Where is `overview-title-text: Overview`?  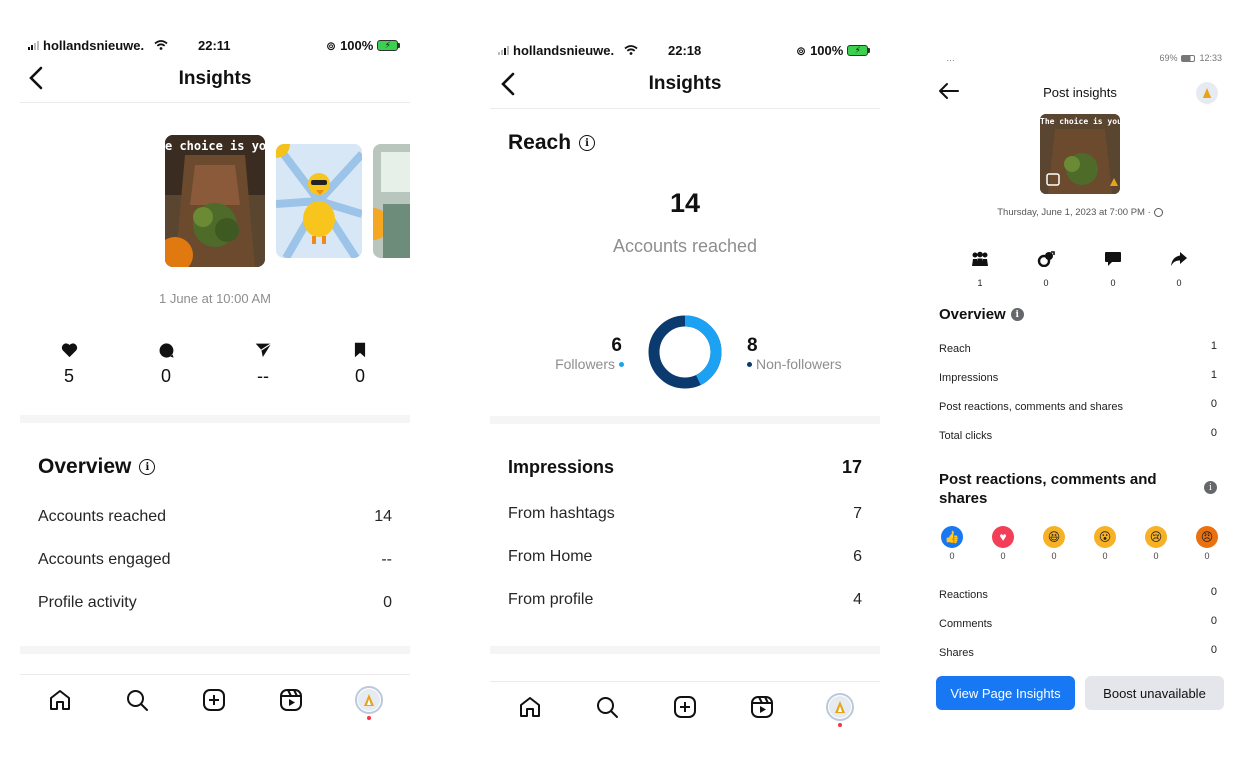 overview-title-text: Overview is located at coordinates (85, 466).